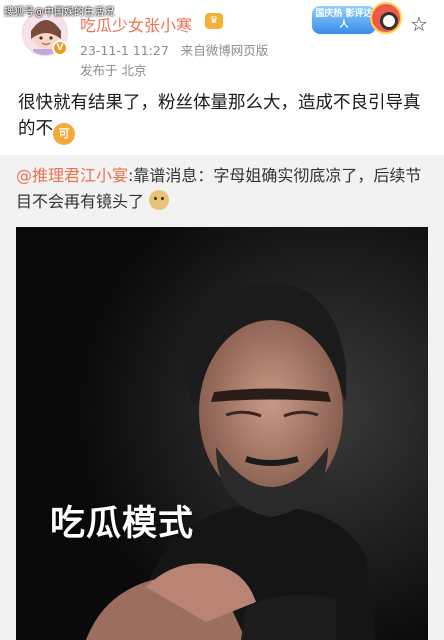 The image size is (444, 640). I want to click on post-text: 很快就有结果了，粉丝体量那么大，造成不良引导真的不, so click(219, 116).